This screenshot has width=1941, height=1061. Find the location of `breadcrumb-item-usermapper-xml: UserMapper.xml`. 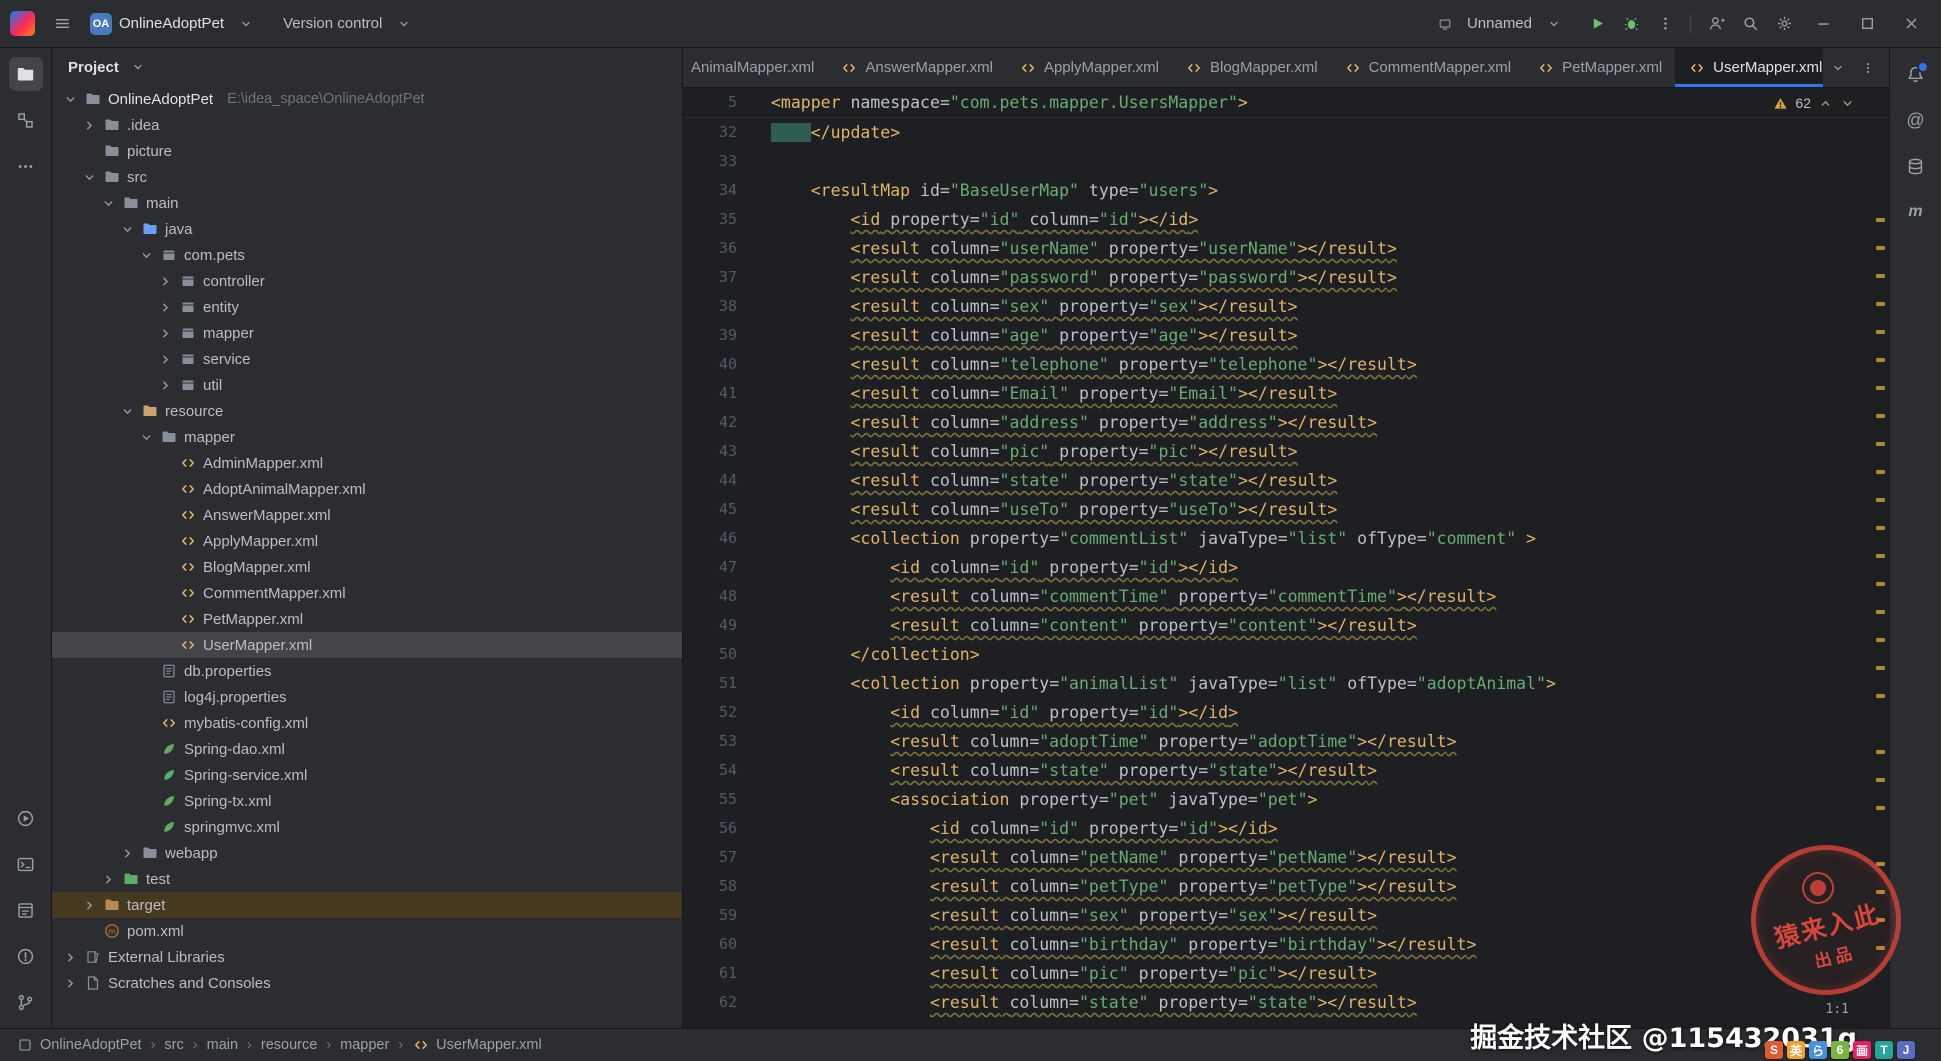

breadcrumb-item-usermapper-xml: UserMapper.xml is located at coordinates (477, 1045).